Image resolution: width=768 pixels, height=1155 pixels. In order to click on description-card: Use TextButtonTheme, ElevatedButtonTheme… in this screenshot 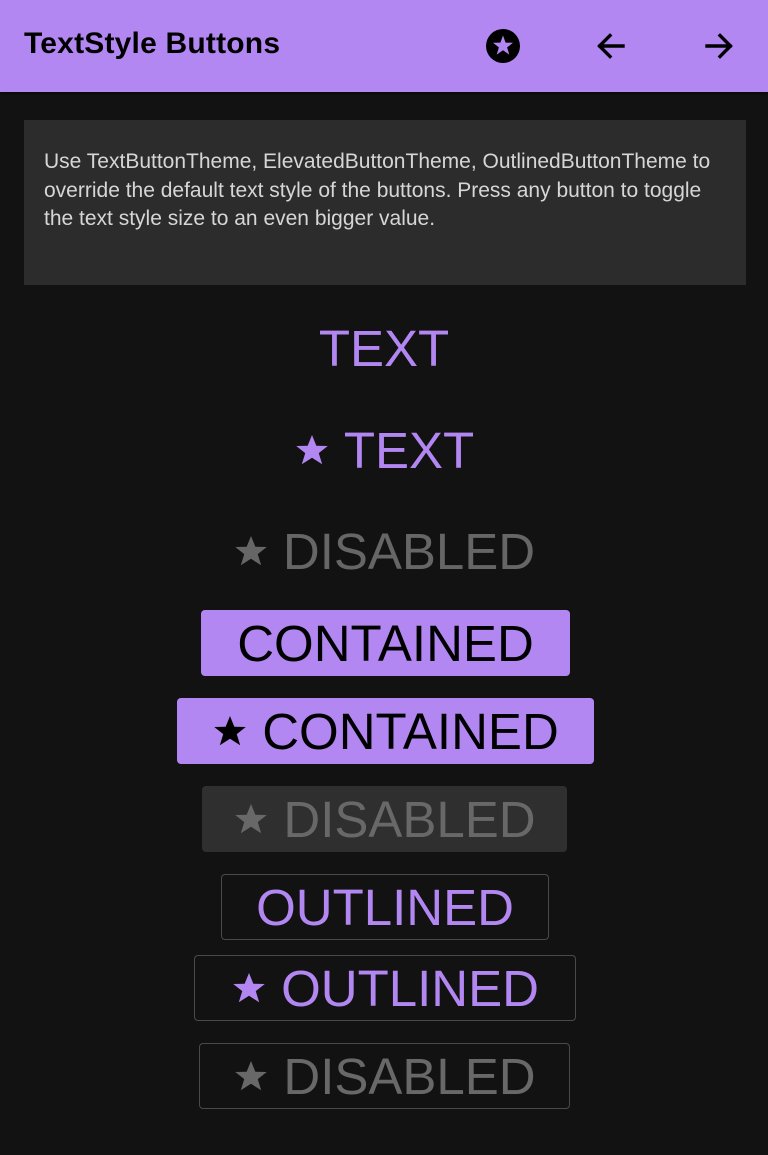, I will do `click(385, 202)`.